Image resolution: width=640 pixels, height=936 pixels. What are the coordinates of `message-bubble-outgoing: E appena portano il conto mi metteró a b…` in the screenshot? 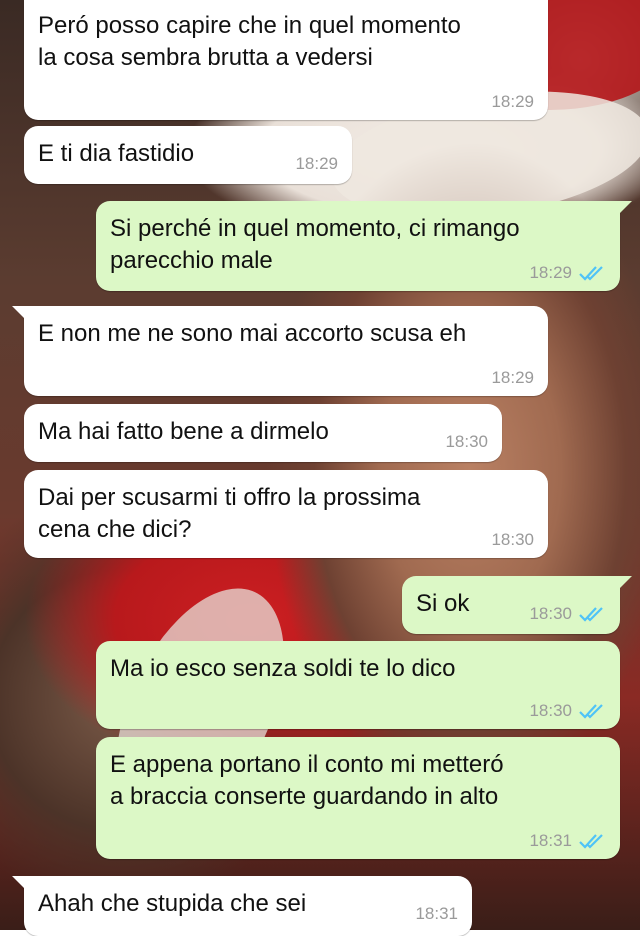 It's located at (358, 798).